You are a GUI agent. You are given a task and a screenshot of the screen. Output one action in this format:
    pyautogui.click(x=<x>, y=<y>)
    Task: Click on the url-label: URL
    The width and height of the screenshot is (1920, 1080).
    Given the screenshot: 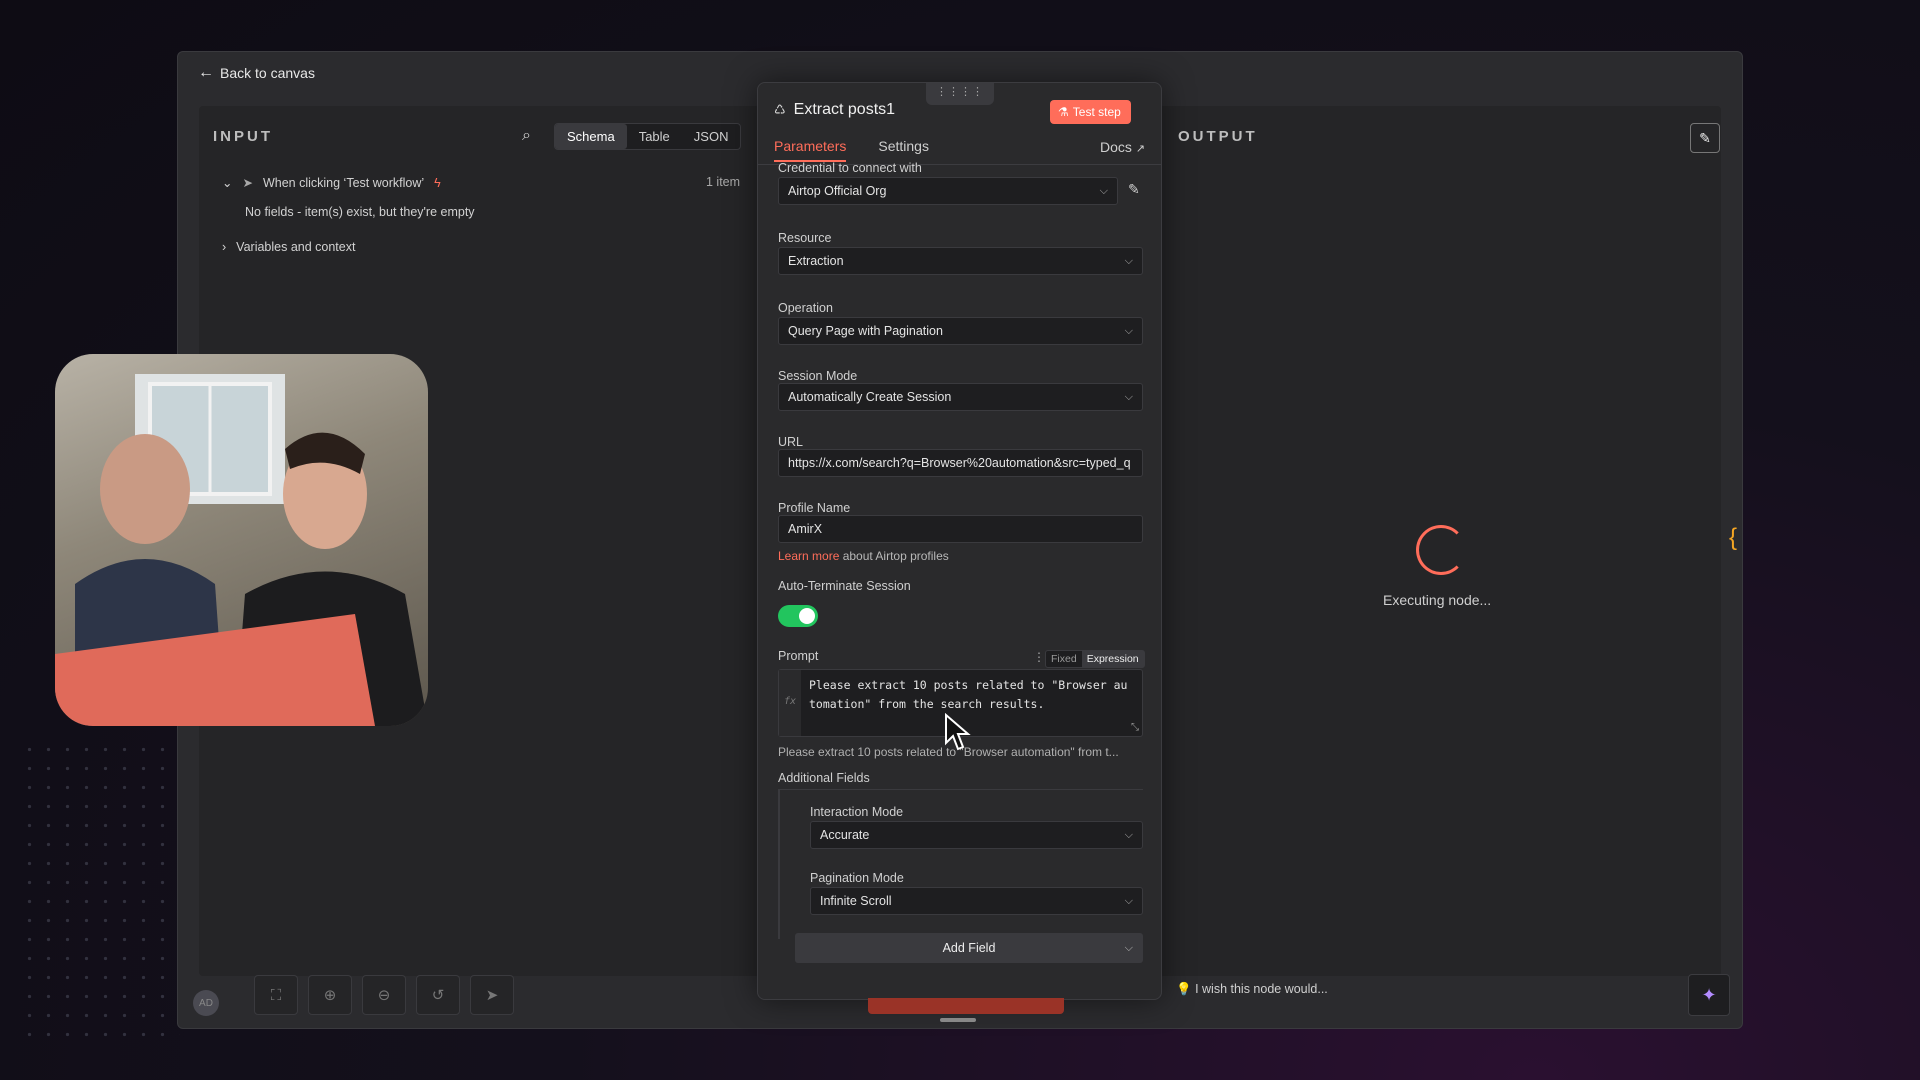 What is the action you would take?
    pyautogui.click(x=791, y=442)
    